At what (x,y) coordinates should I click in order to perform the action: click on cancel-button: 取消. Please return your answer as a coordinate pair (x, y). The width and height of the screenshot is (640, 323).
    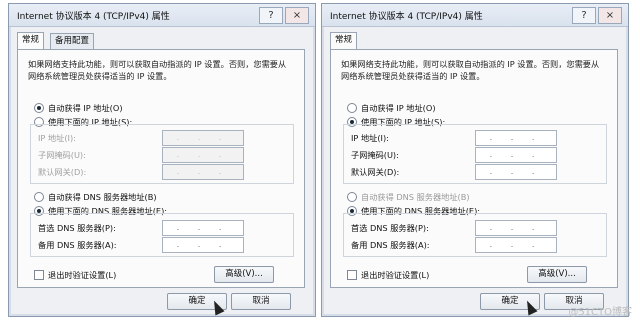
    Looking at the image, I should click on (261, 301).